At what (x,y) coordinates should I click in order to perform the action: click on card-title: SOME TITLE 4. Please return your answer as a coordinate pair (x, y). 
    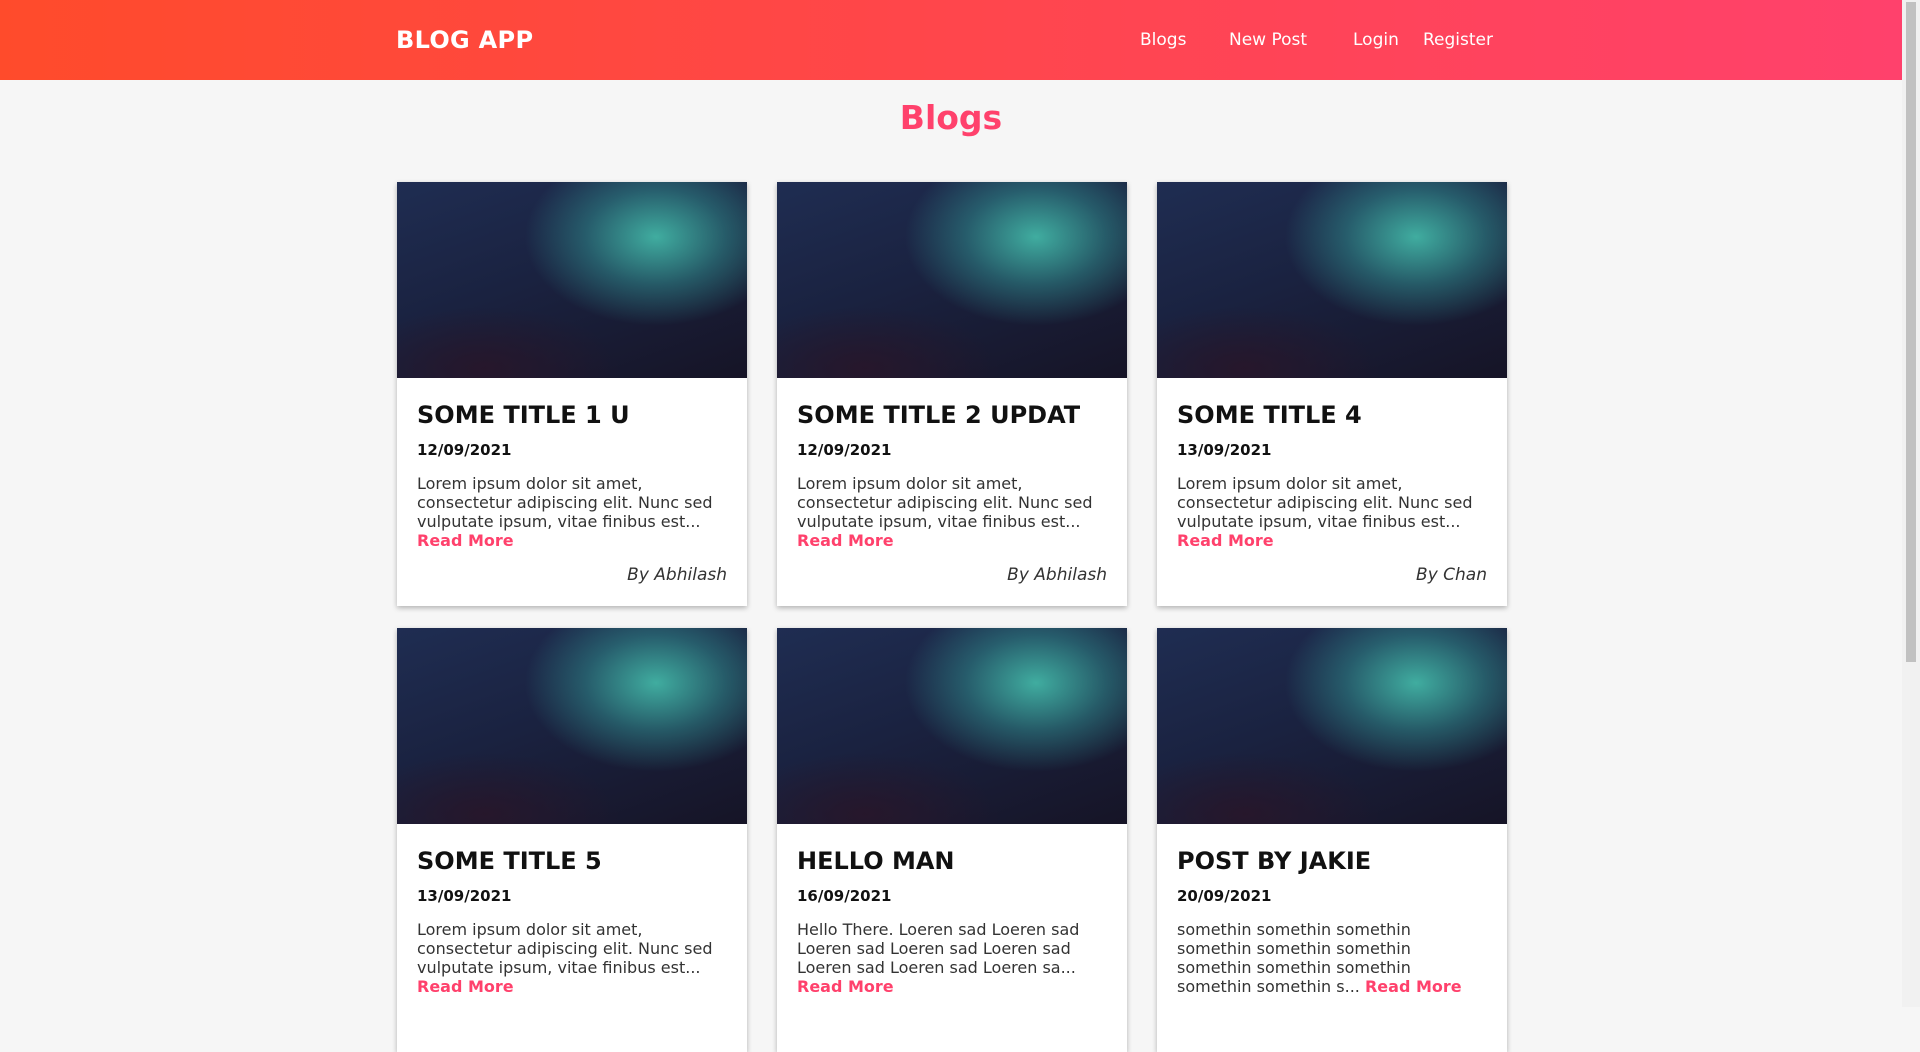
    Looking at the image, I should click on (1269, 415).